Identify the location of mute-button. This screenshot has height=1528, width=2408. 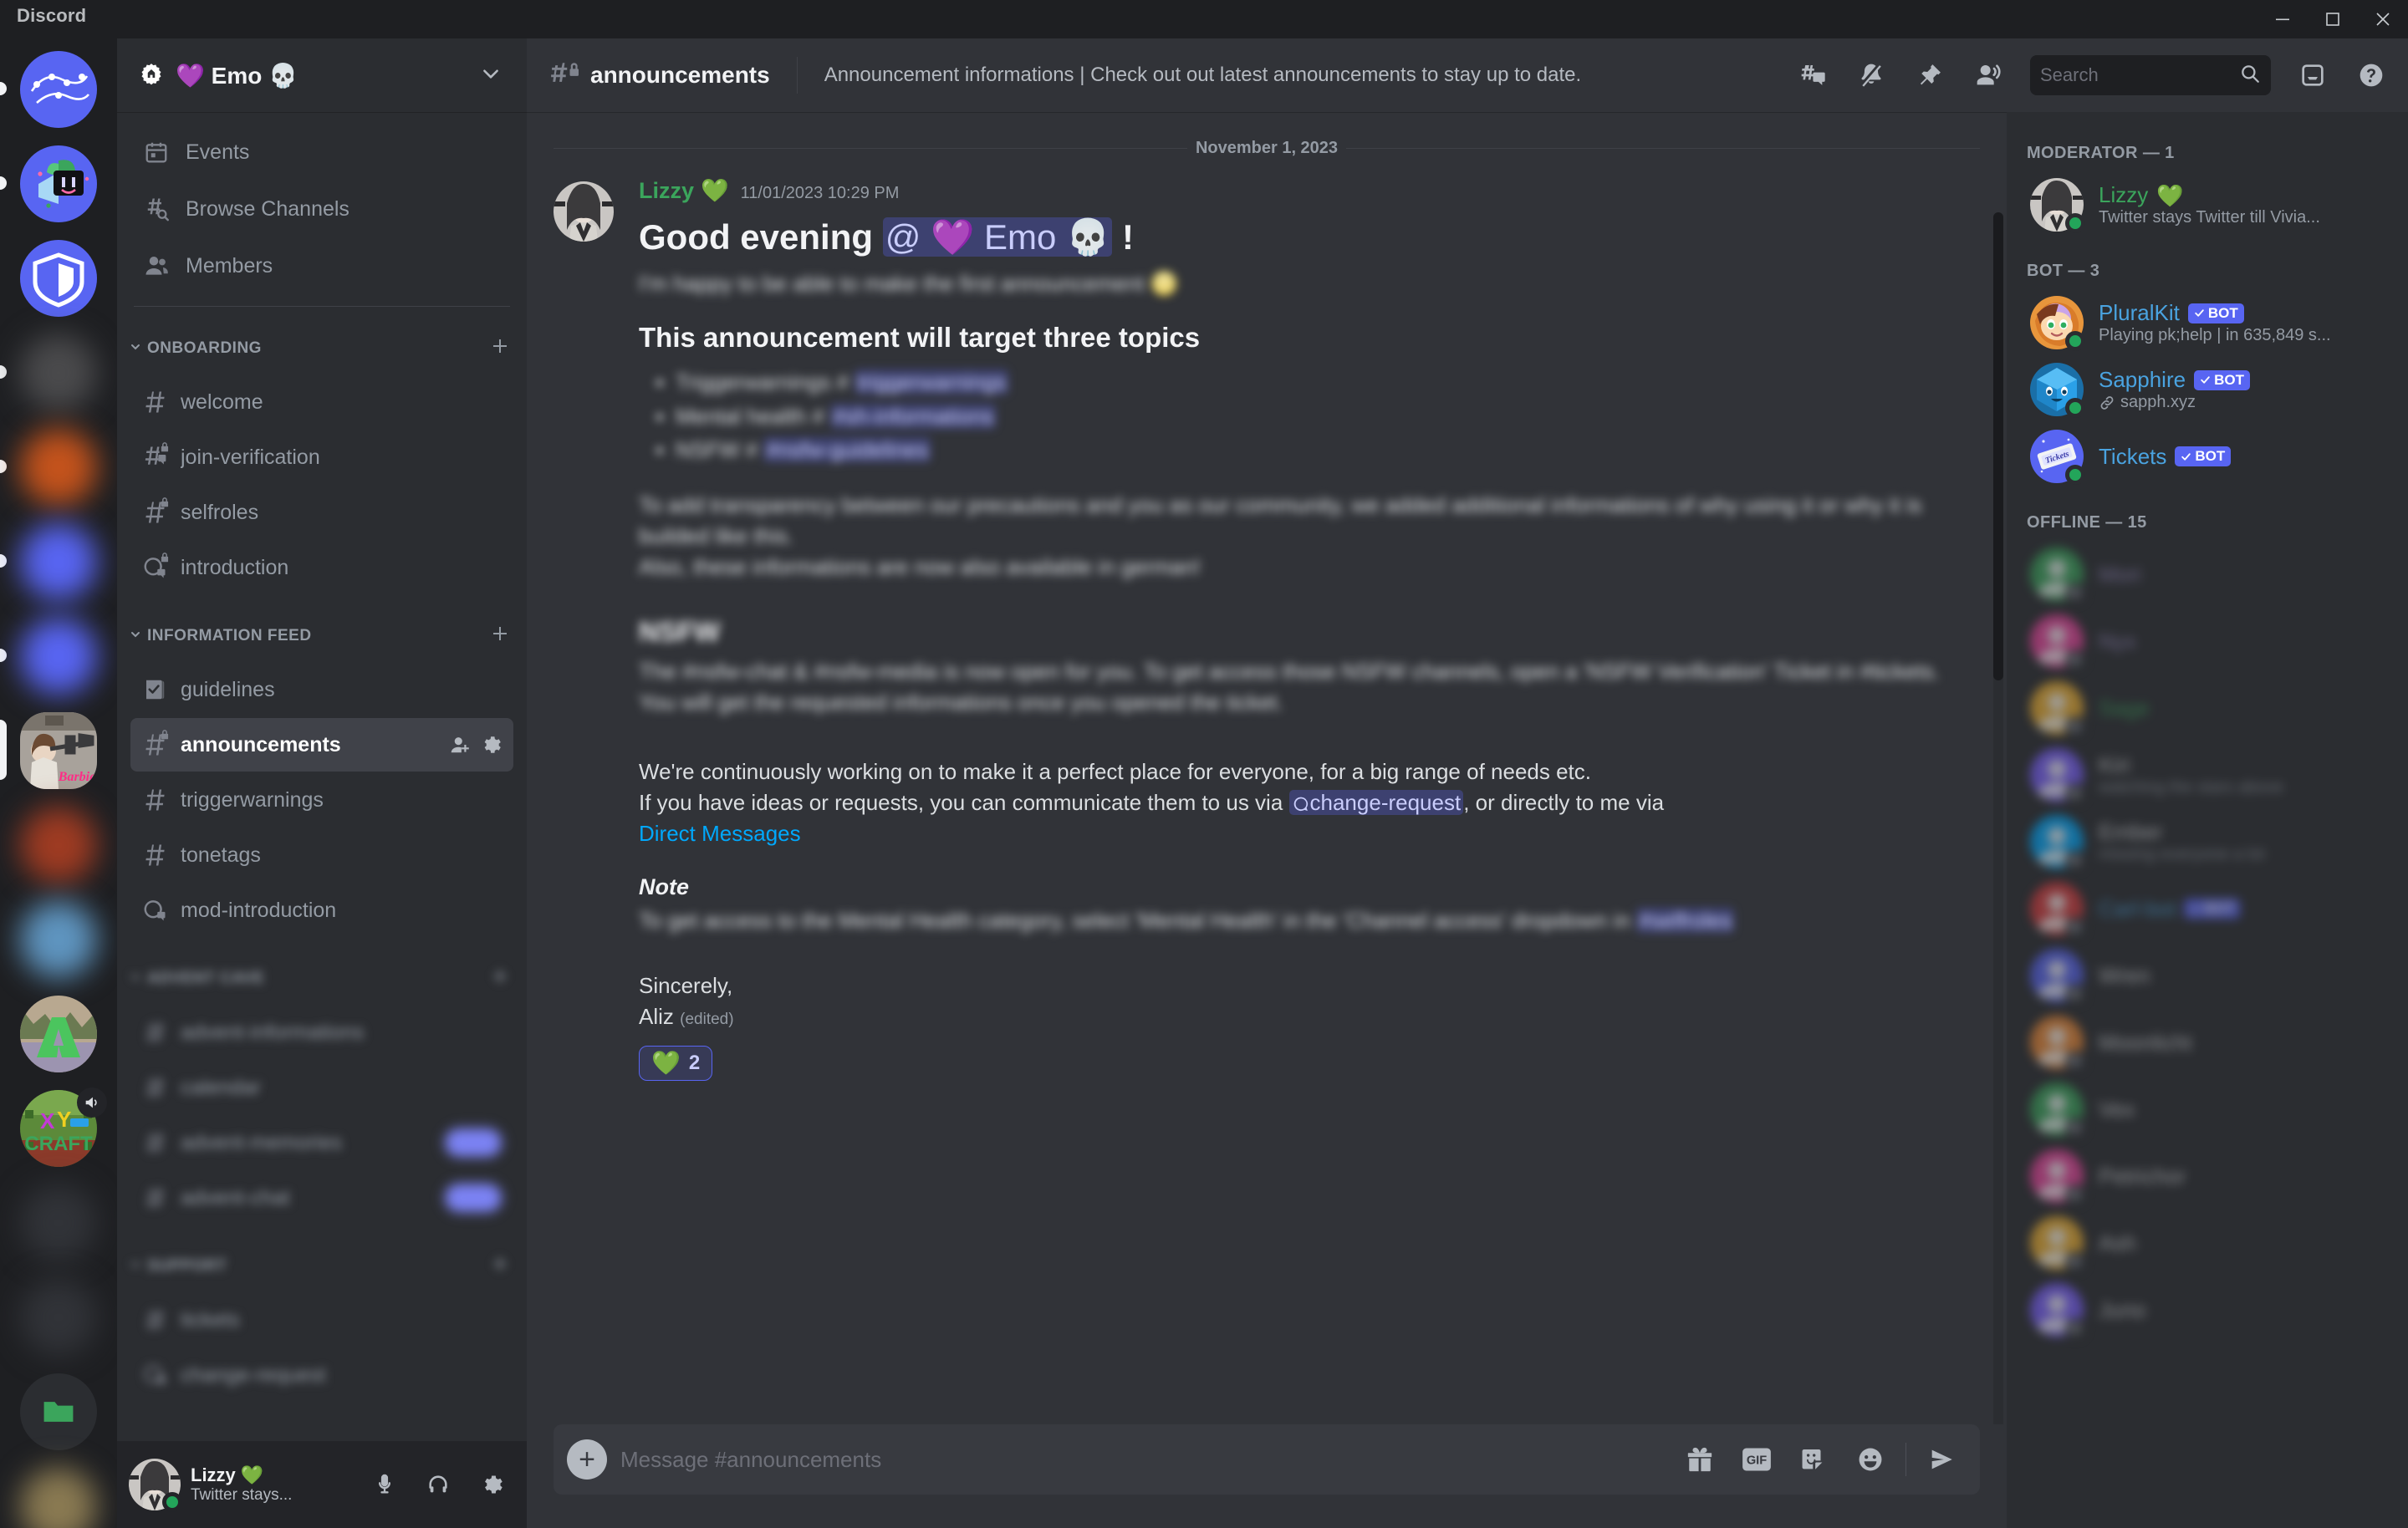
(385, 1484).